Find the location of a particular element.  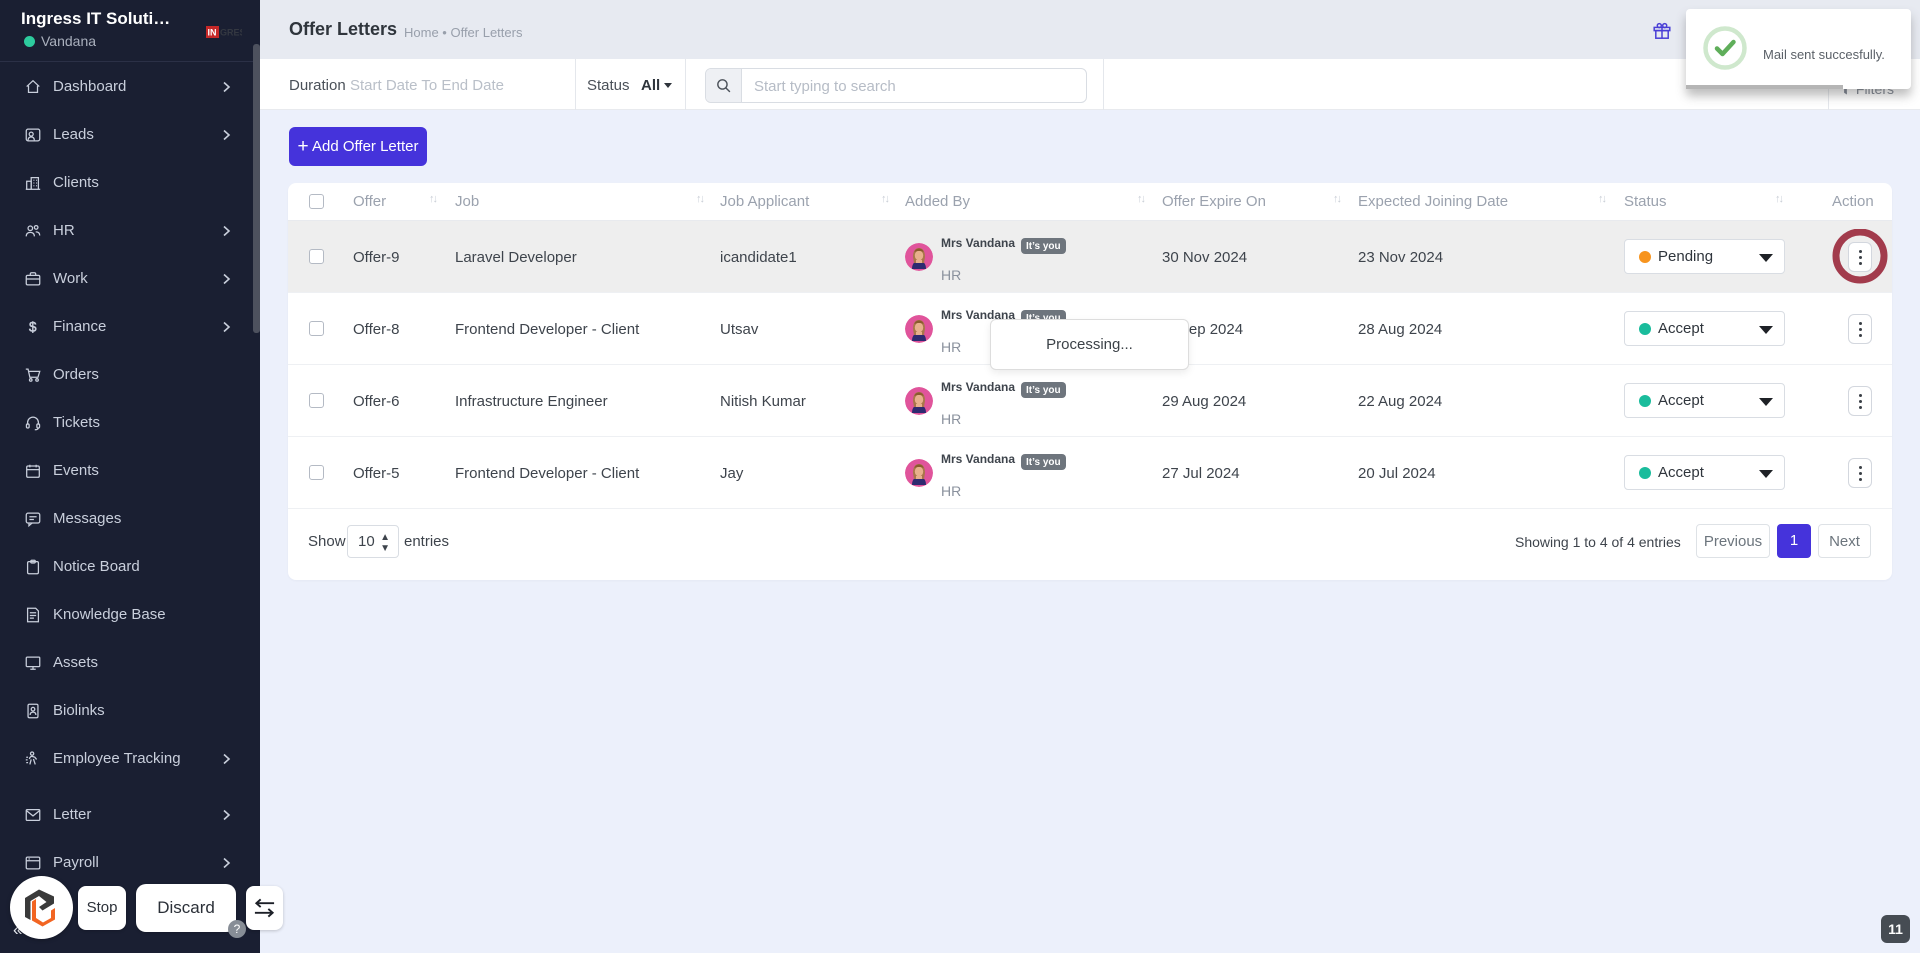

svg-text: GRESS is located at coordinates (231, 33).